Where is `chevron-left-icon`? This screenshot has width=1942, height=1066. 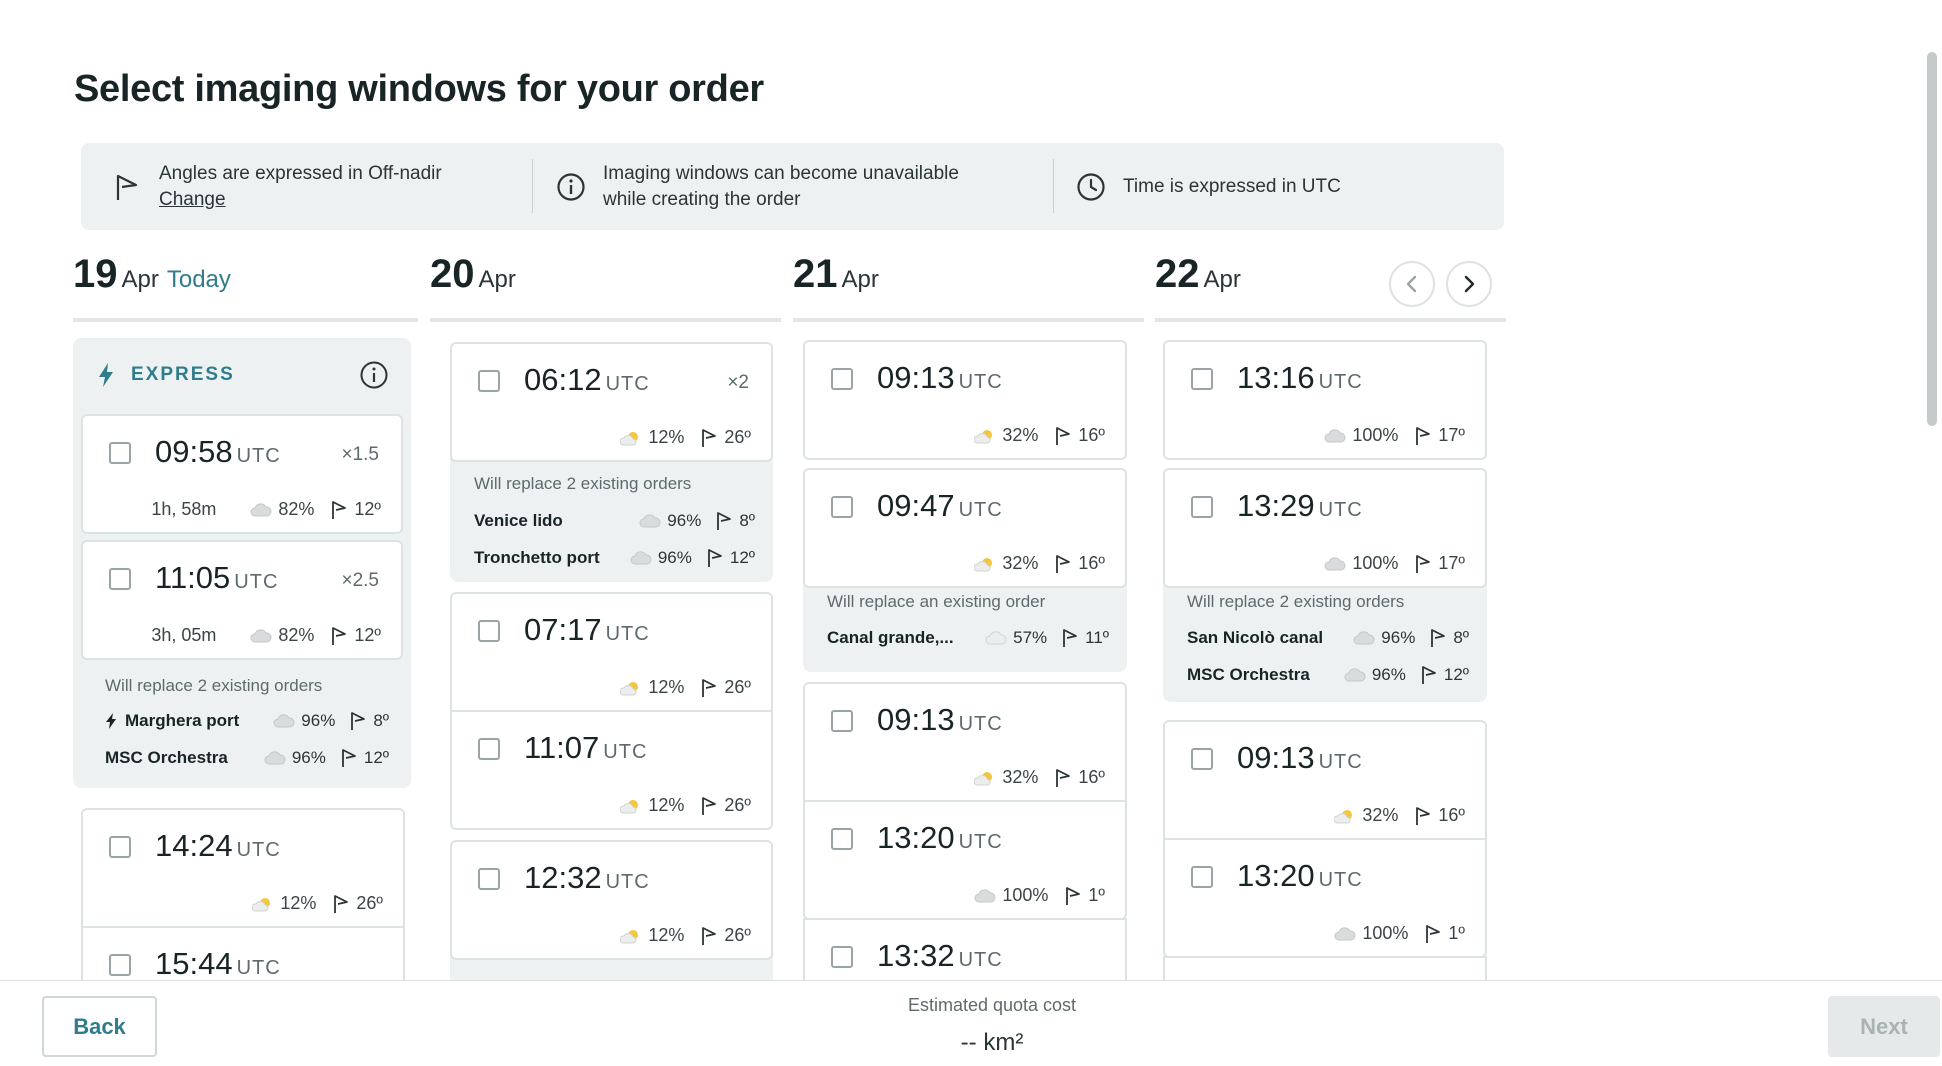 chevron-left-icon is located at coordinates (1411, 284).